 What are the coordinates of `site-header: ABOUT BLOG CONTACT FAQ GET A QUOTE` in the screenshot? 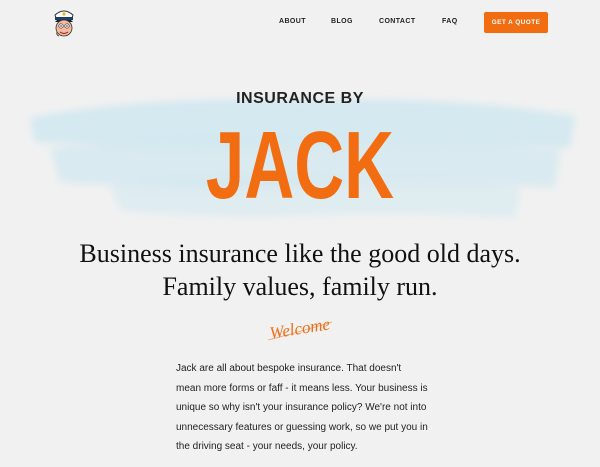 It's located at (300, 24).